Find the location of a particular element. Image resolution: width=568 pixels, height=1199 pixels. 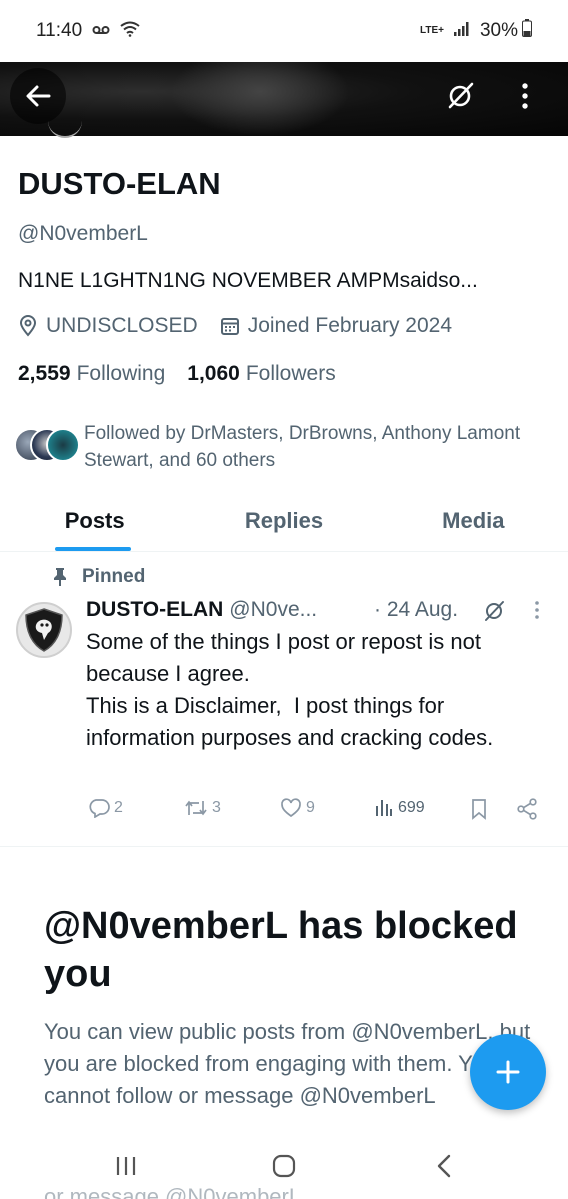

back-button is located at coordinates (38, 96).